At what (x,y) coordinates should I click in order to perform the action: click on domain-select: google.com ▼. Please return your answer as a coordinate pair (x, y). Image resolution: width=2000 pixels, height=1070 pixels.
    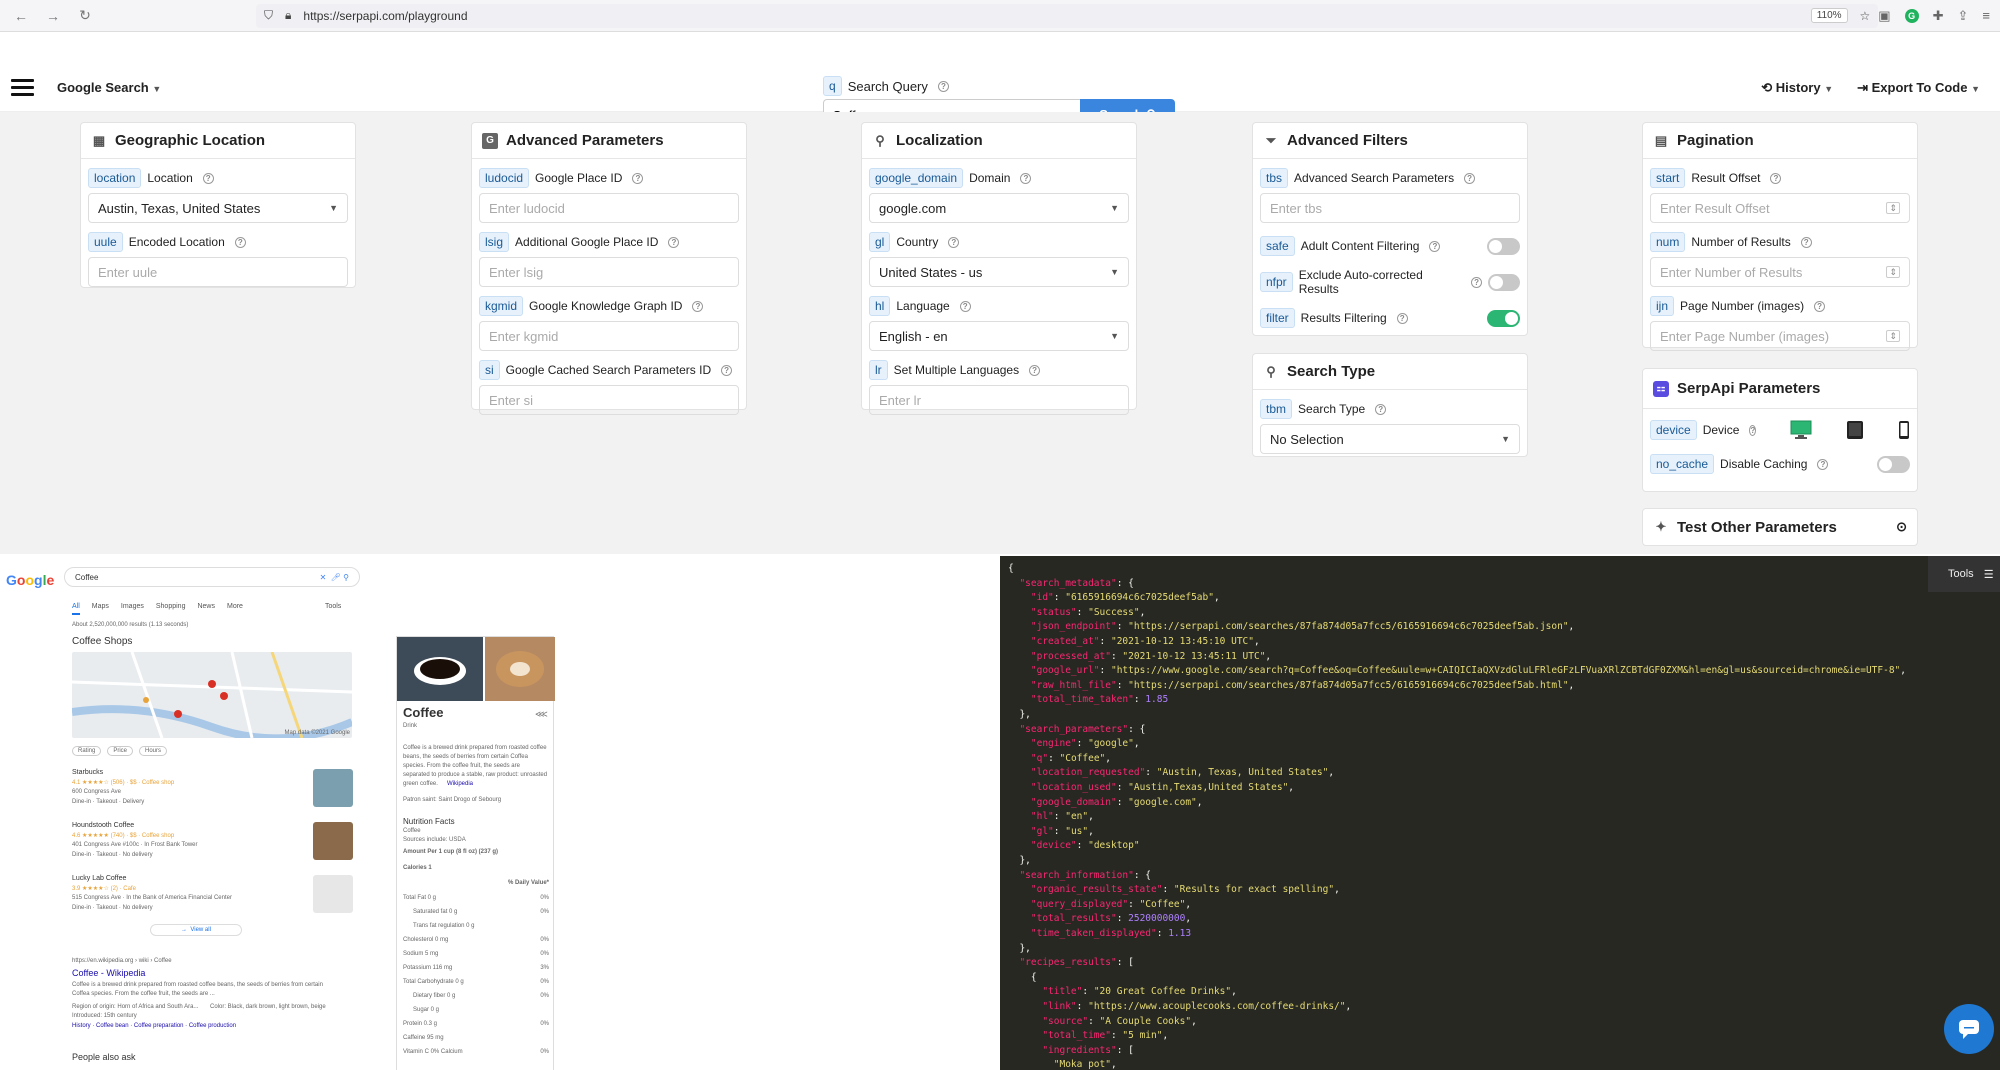
    Looking at the image, I should click on (999, 208).